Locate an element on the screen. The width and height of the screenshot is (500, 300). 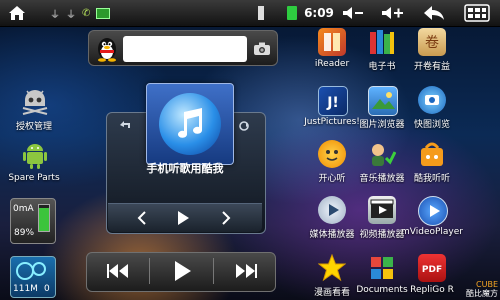
kaixinting-icon is located at coordinates (332, 154).